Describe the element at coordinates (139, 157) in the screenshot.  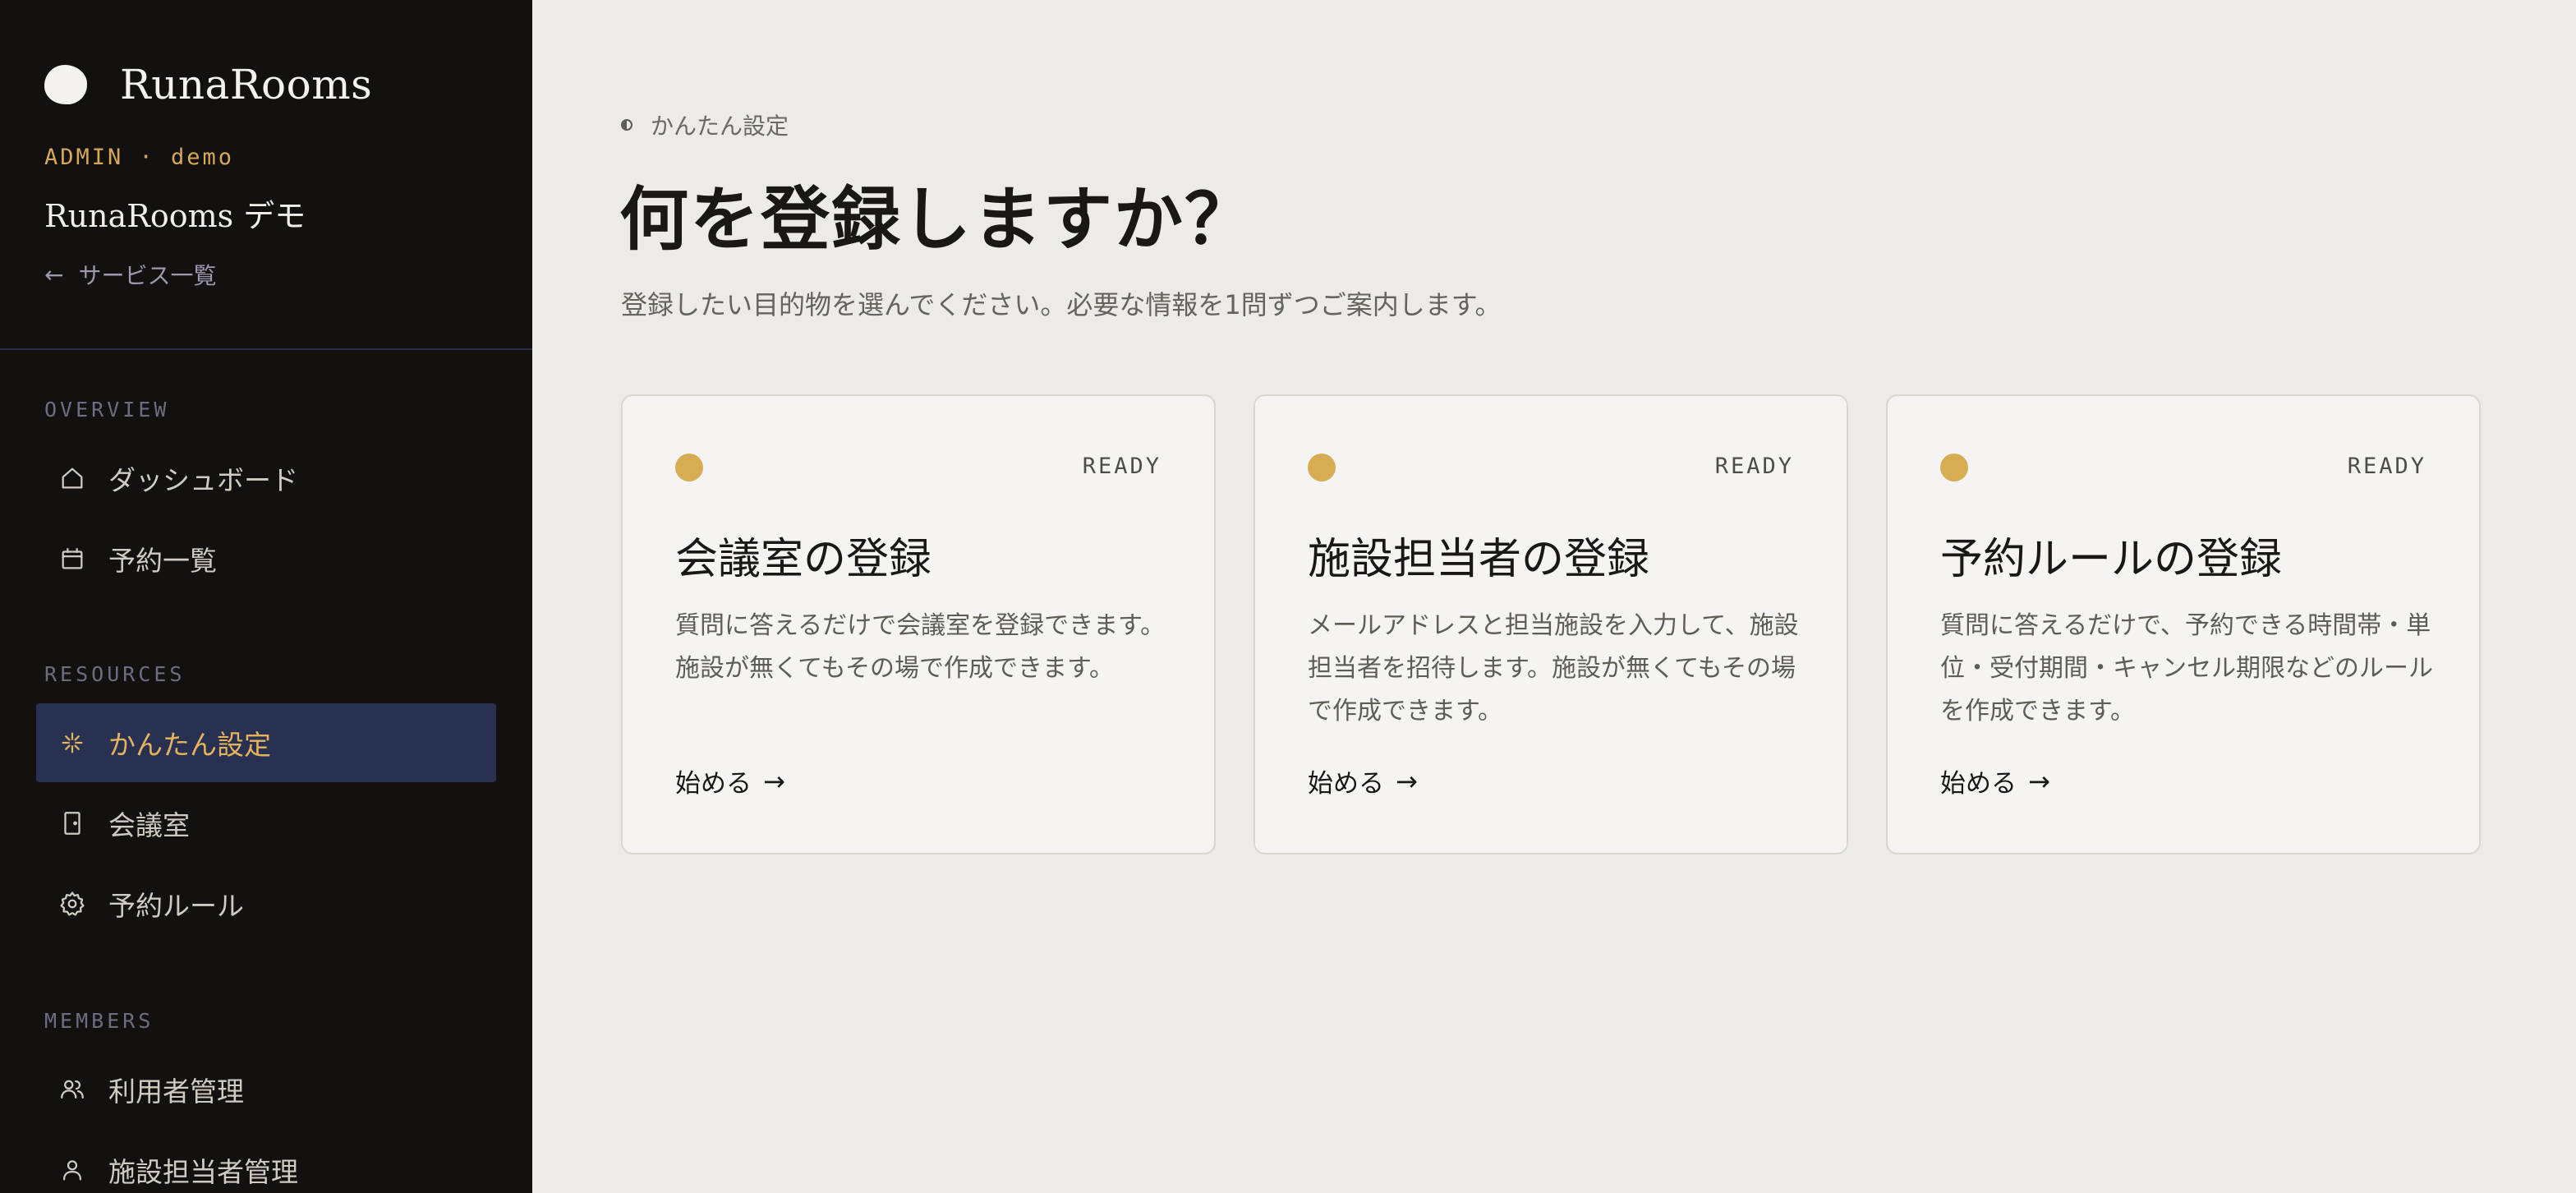
I see `admin-label: ADMIN · demo` at that location.